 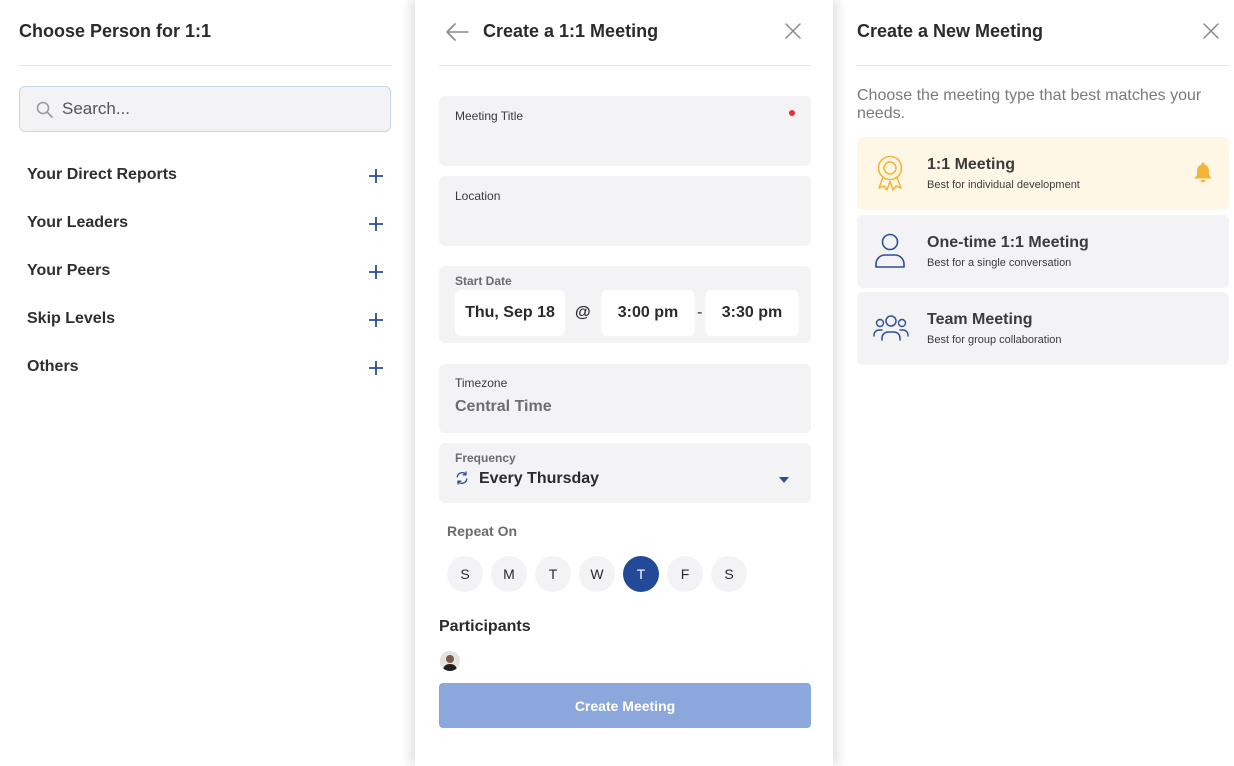 What do you see at coordinates (625, 131) in the screenshot?
I see `meeting-title-field: Meeting Title` at bounding box center [625, 131].